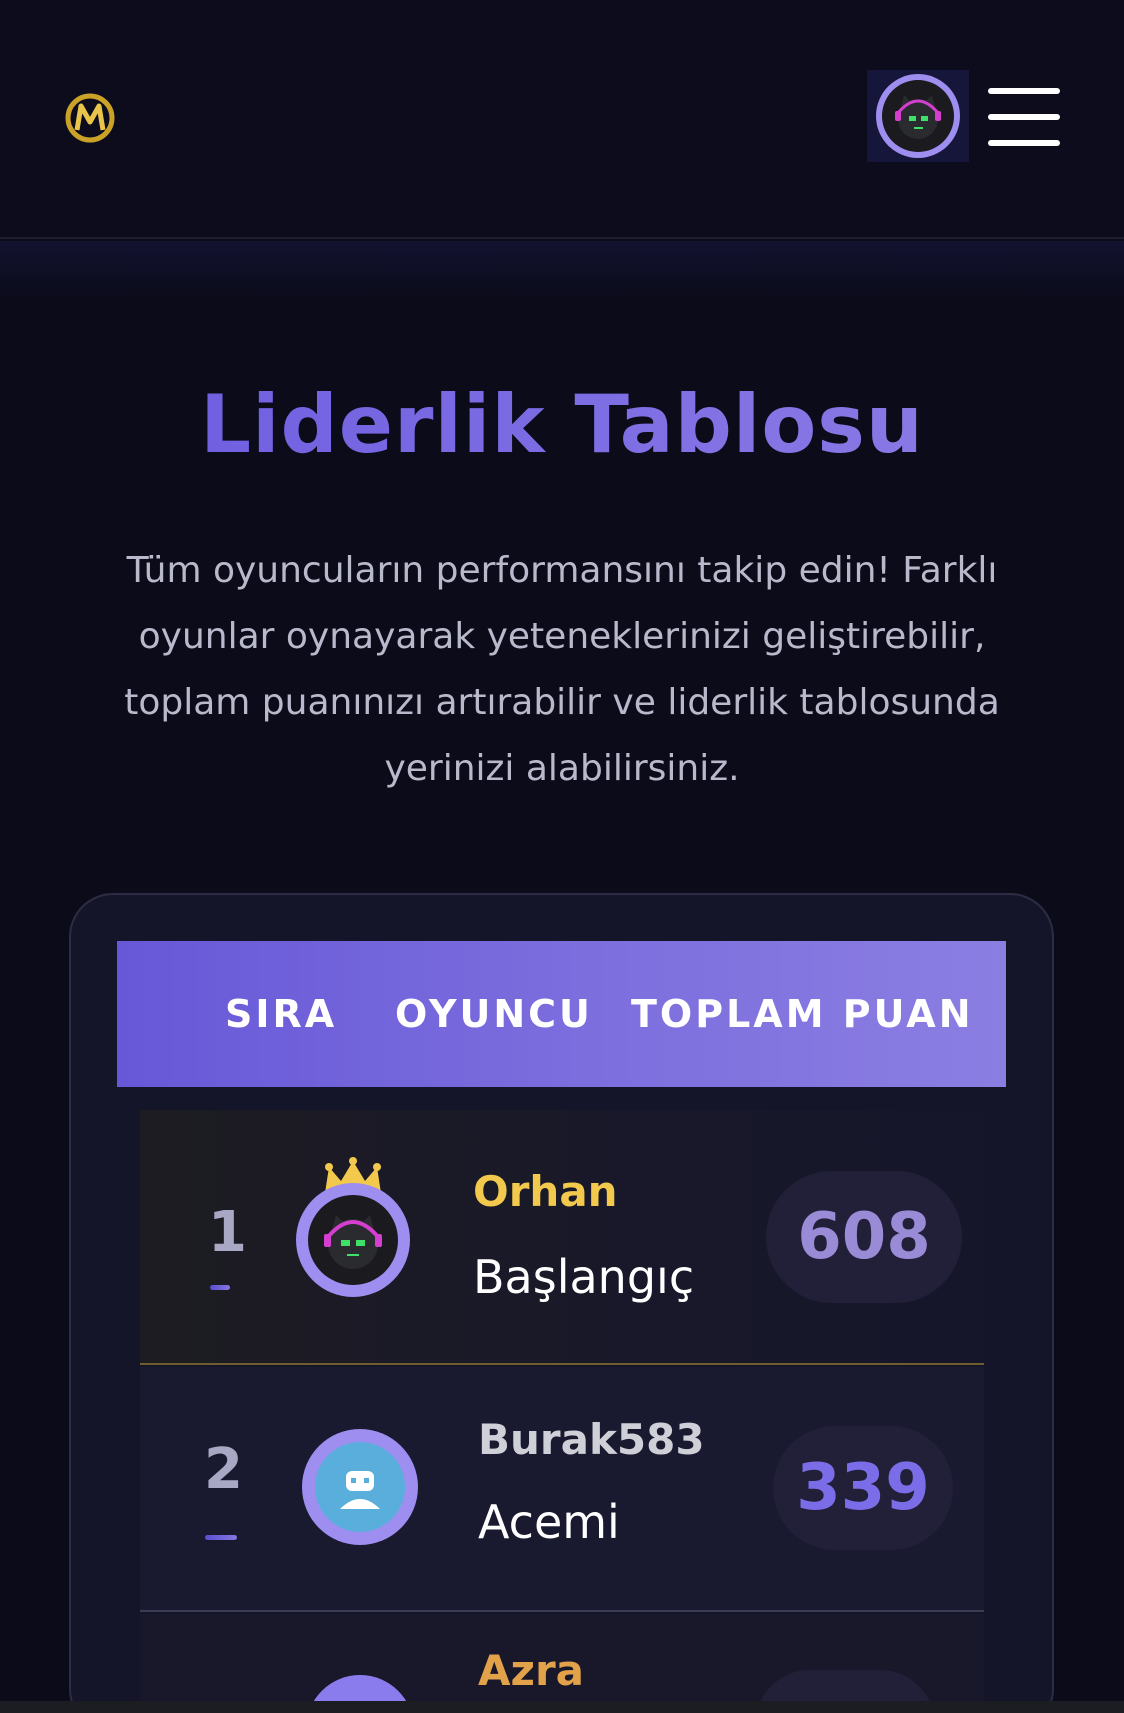 Image resolution: width=1124 pixels, height=1713 pixels. I want to click on logo-icon, so click(90, 118).